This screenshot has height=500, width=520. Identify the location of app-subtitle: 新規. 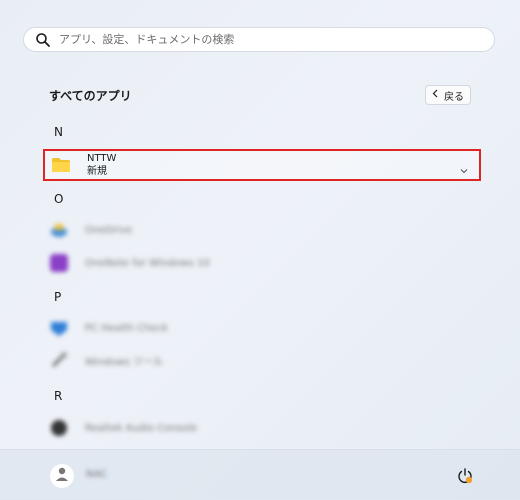
(97, 171).